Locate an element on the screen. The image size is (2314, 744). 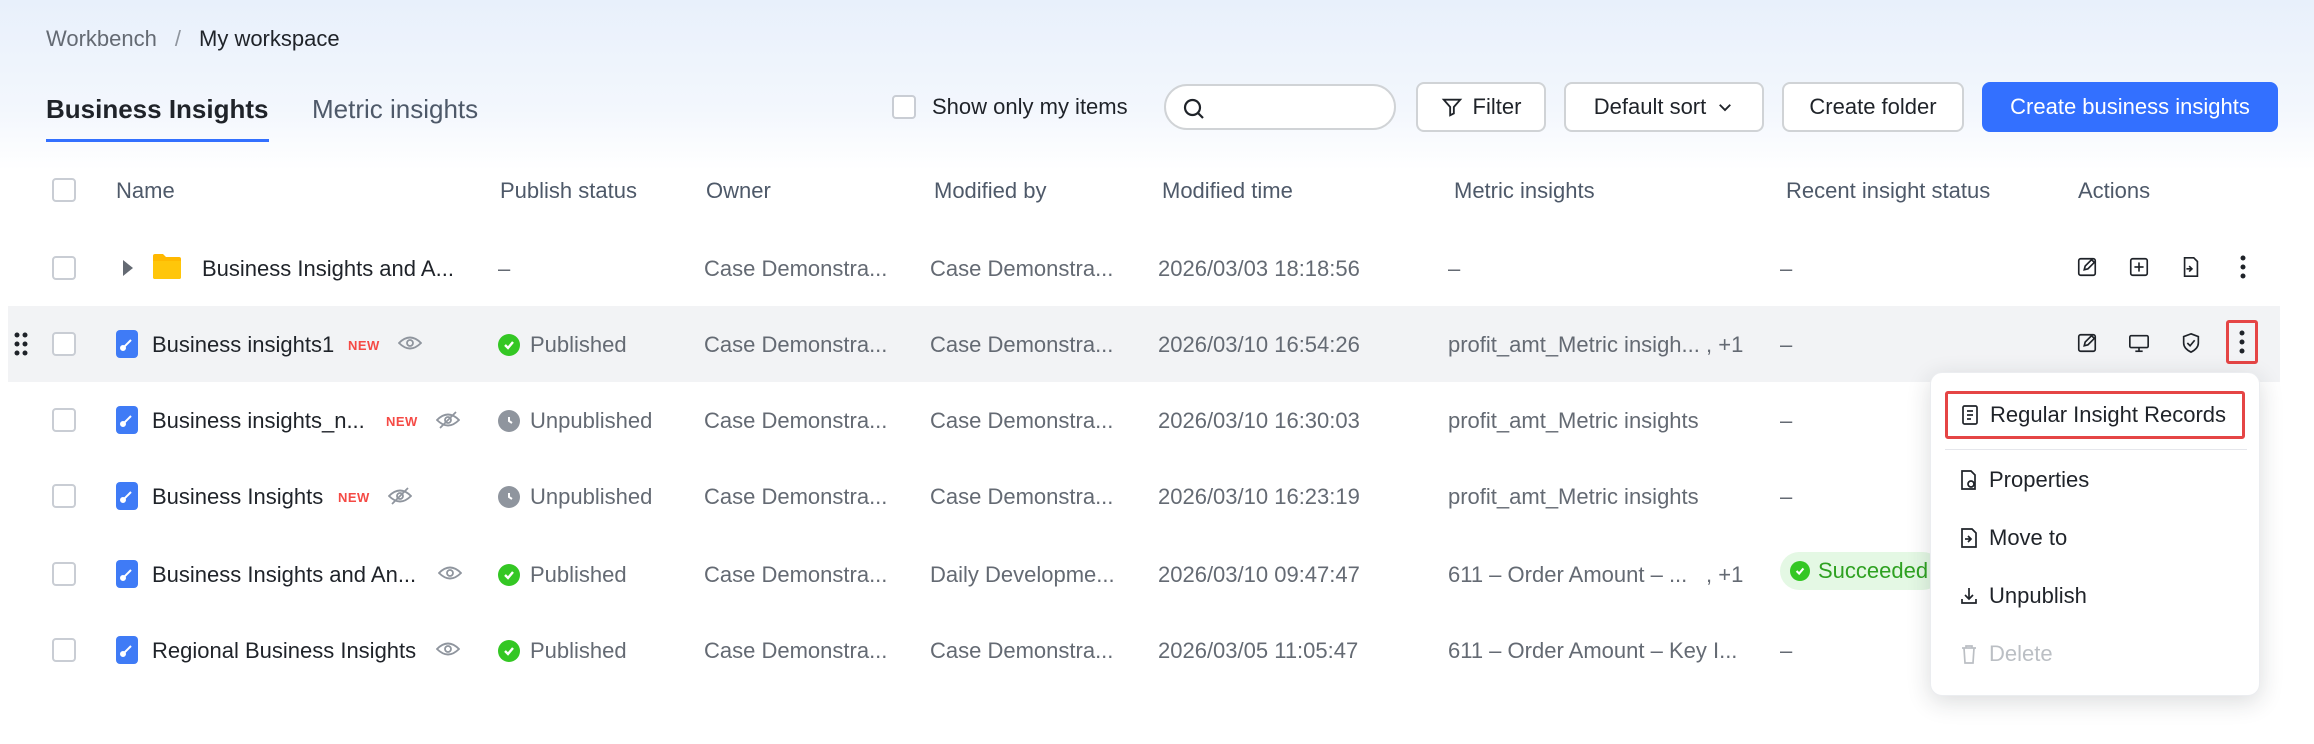
new-badge: NEW is located at coordinates (402, 421).